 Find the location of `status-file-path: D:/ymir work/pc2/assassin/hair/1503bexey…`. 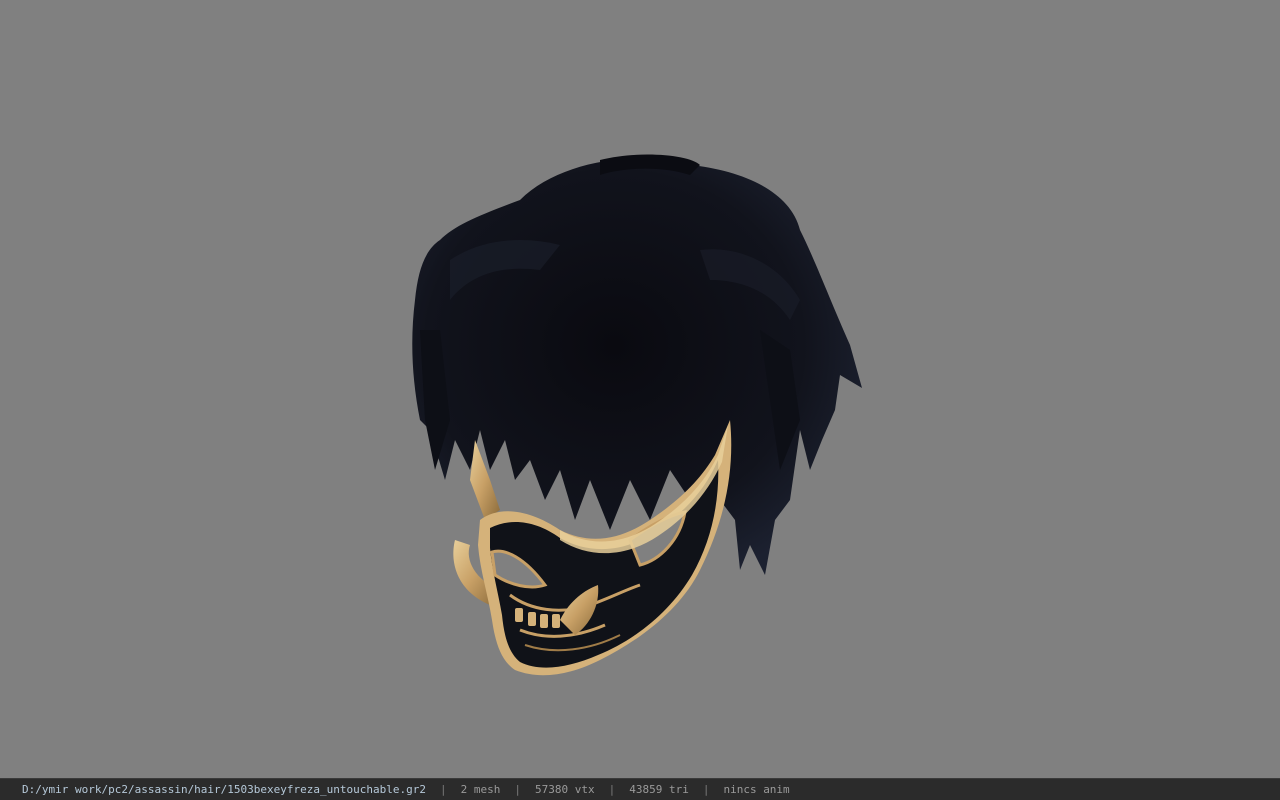

status-file-path: D:/ymir work/pc2/assassin/hair/1503bexey… is located at coordinates (224, 789).